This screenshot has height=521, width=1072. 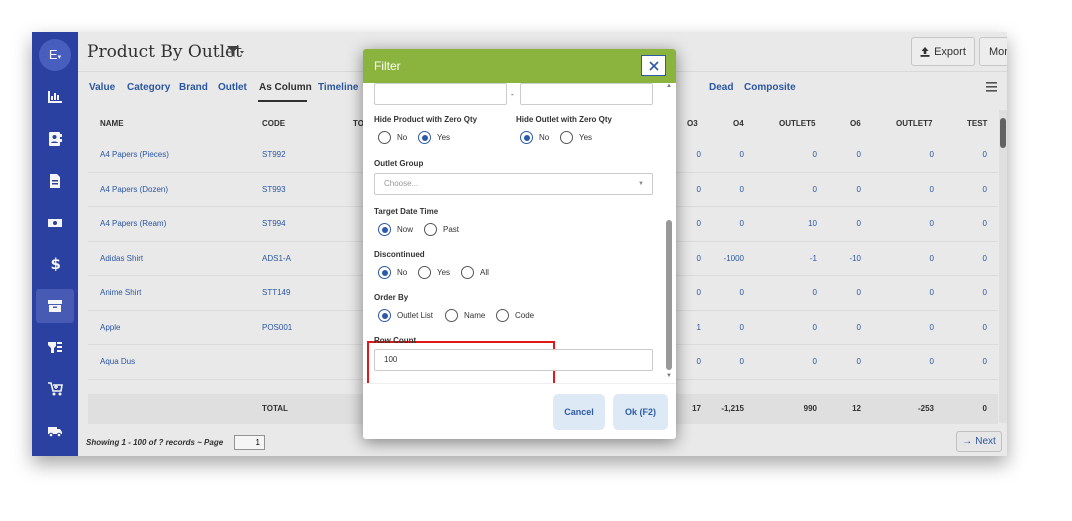 What do you see at coordinates (384, 137) in the screenshot?
I see `hide-product-zero-no-radio` at bounding box center [384, 137].